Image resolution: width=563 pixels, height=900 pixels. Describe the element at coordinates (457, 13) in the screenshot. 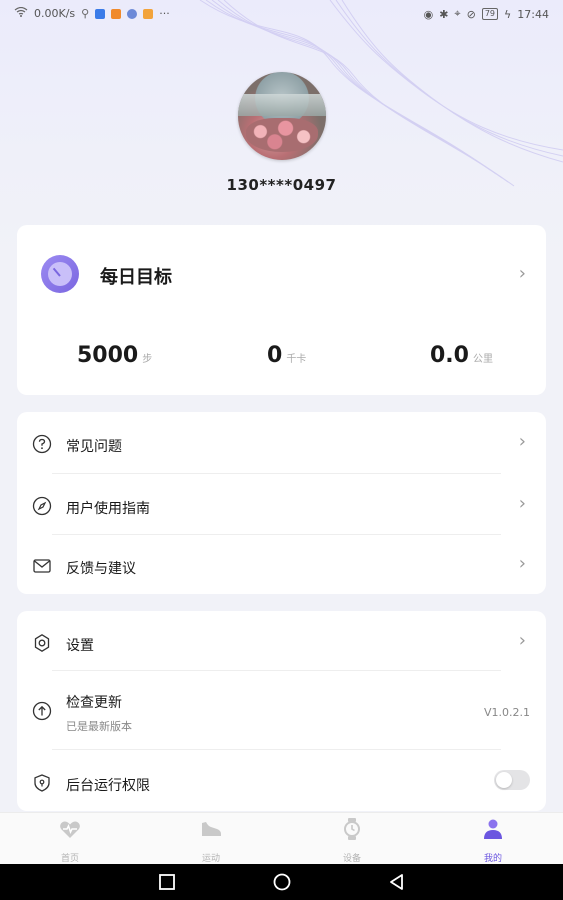

I see `location-icon: ⌖` at that location.